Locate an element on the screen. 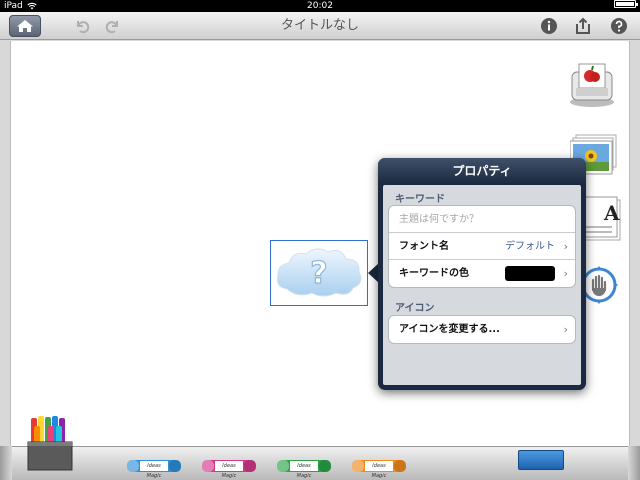  status-right is located at coordinates (626, 4).